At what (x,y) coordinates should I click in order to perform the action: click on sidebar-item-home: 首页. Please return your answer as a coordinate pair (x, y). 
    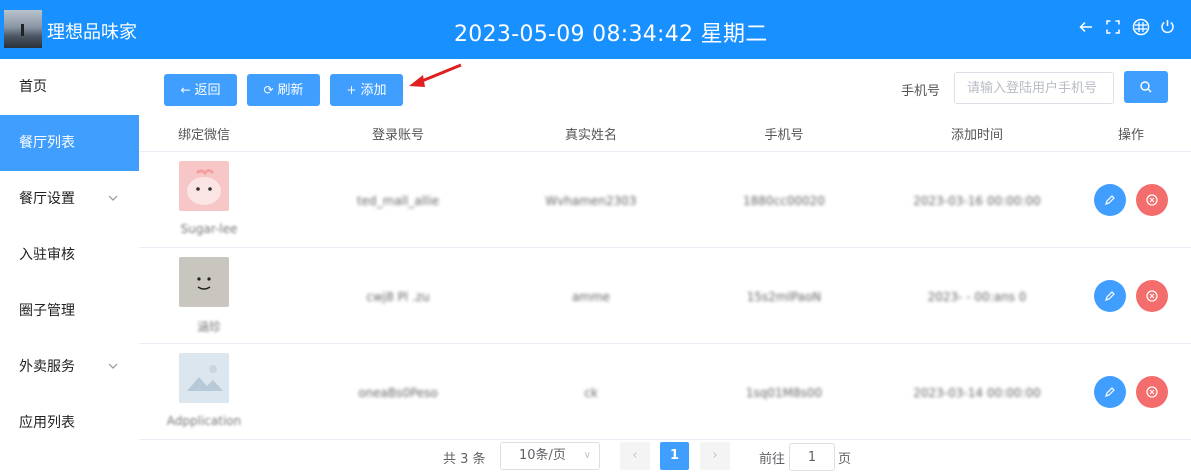
    Looking at the image, I should click on (69, 87).